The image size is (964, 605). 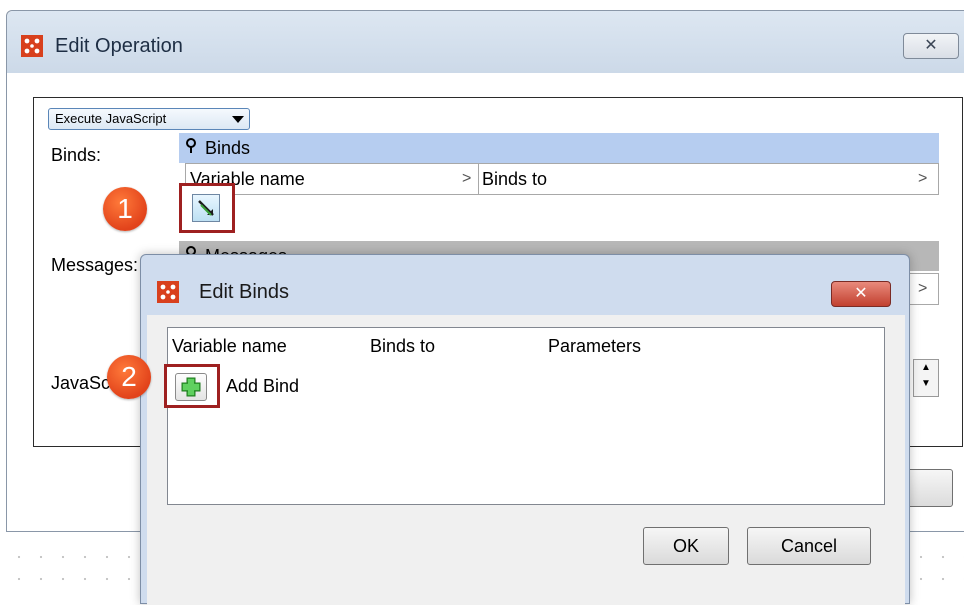 I want to click on add-bind-button, so click(x=192, y=386).